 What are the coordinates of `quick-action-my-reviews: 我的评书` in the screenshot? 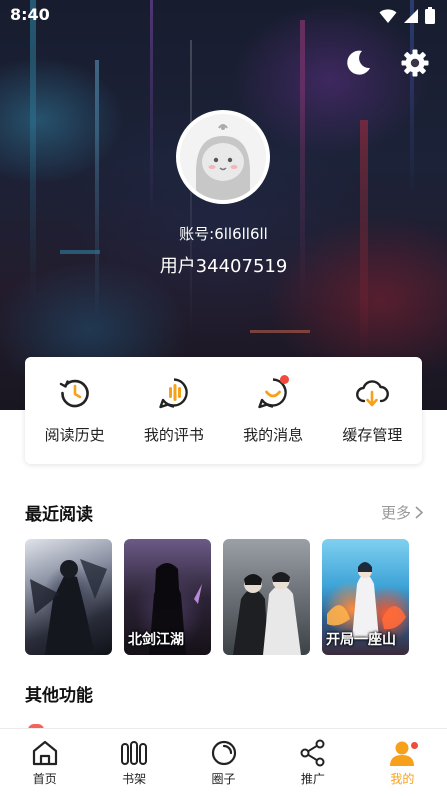 It's located at (173, 410).